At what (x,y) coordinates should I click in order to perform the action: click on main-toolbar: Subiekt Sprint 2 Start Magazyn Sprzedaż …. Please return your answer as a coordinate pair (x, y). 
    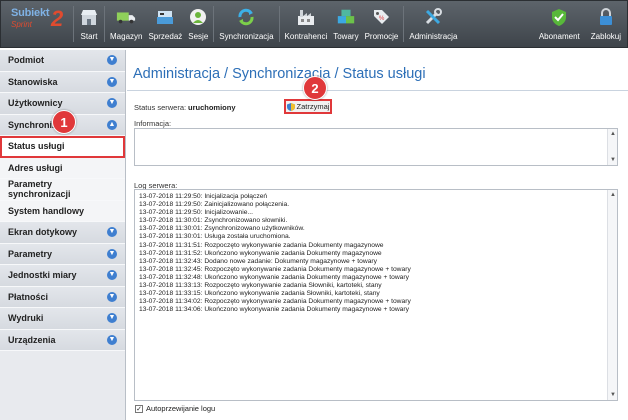
    Looking at the image, I should click on (314, 24).